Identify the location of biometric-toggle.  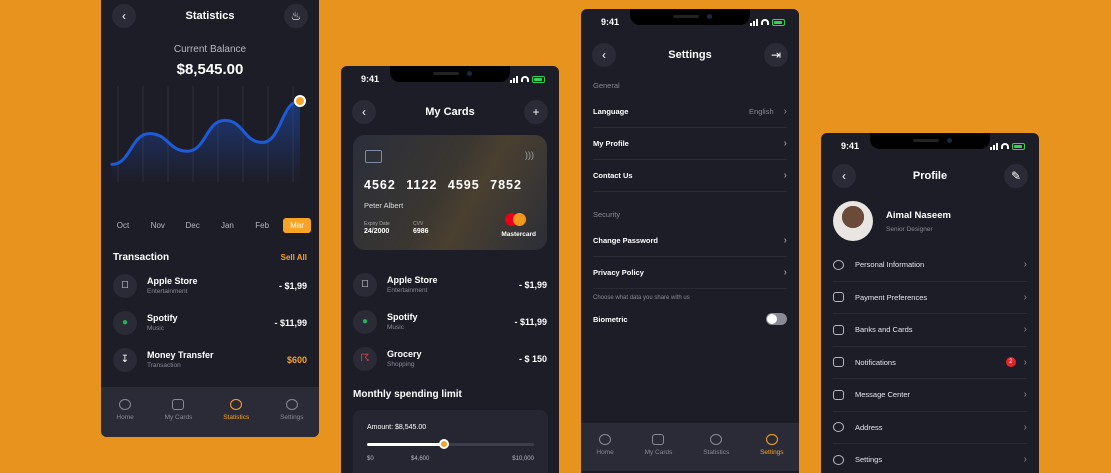
(776, 319).